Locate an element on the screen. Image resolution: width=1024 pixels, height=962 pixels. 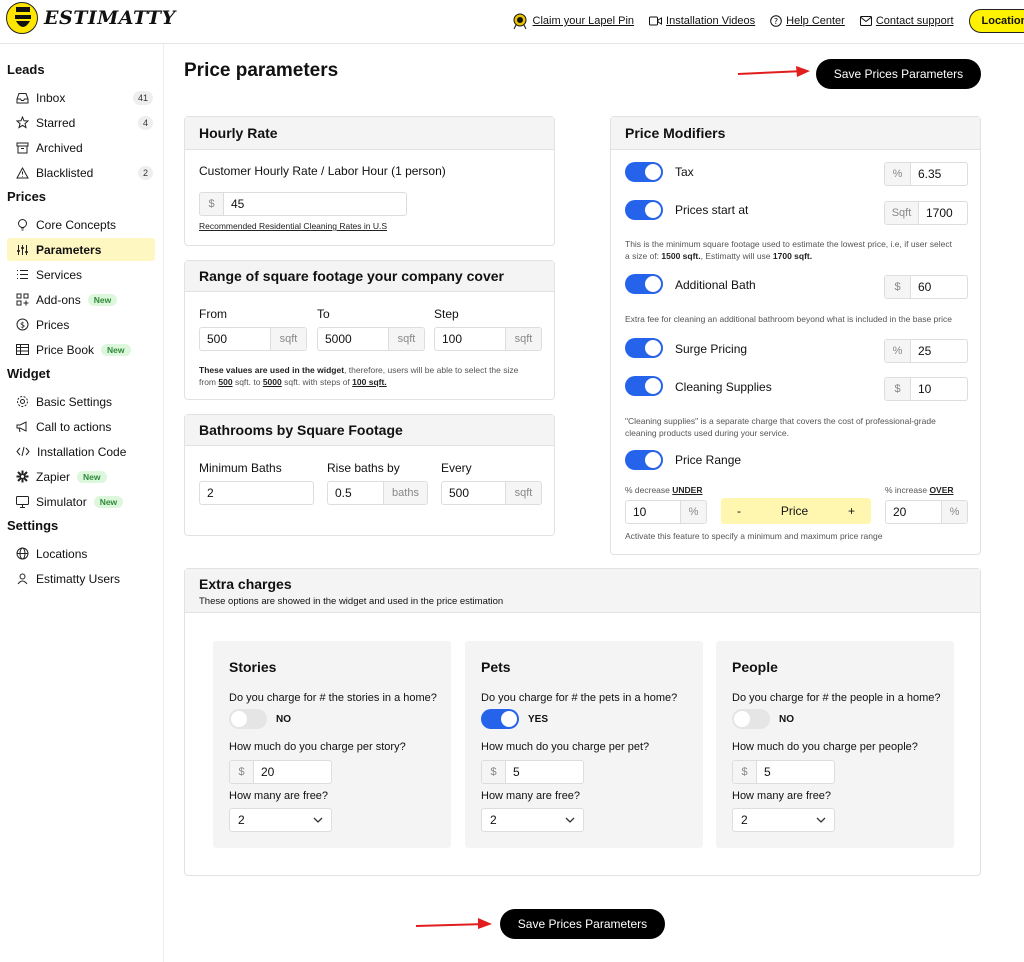
min-baths-input: 2 is located at coordinates (256, 493).